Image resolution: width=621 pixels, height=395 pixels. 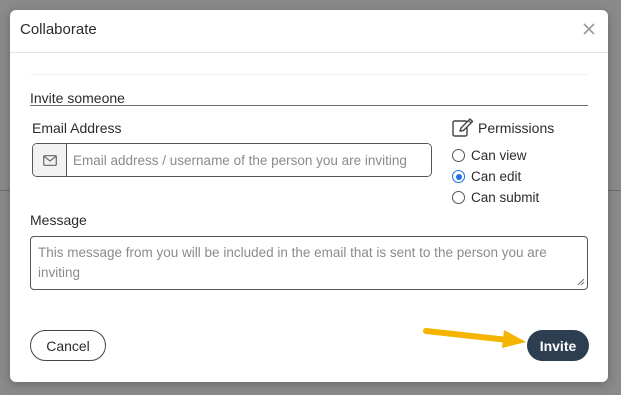 What do you see at coordinates (458, 176) in the screenshot?
I see `can-edit-radio` at bounding box center [458, 176].